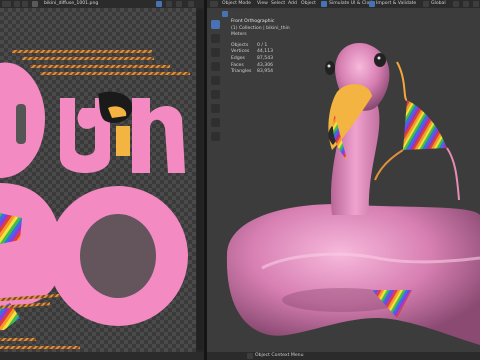 This screenshot has width=480, height=360. Describe the element at coordinates (215, 80) in the screenshot. I see `scale-tool-icon` at that location.